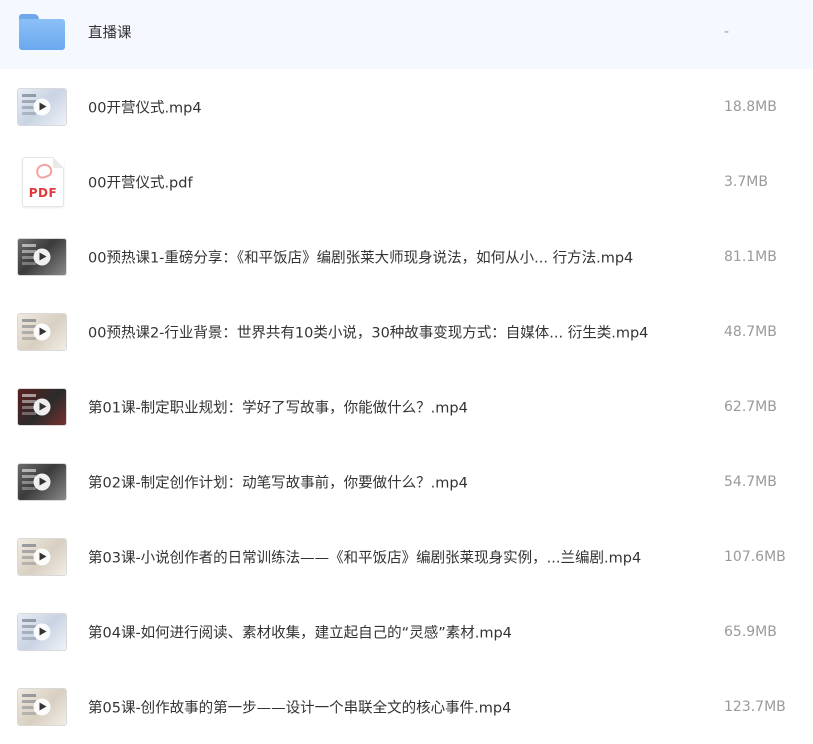 The height and width of the screenshot is (744, 813). What do you see at coordinates (43, 192) in the screenshot?
I see `pdf-icon-label: PDF` at bounding box center [43, 192].